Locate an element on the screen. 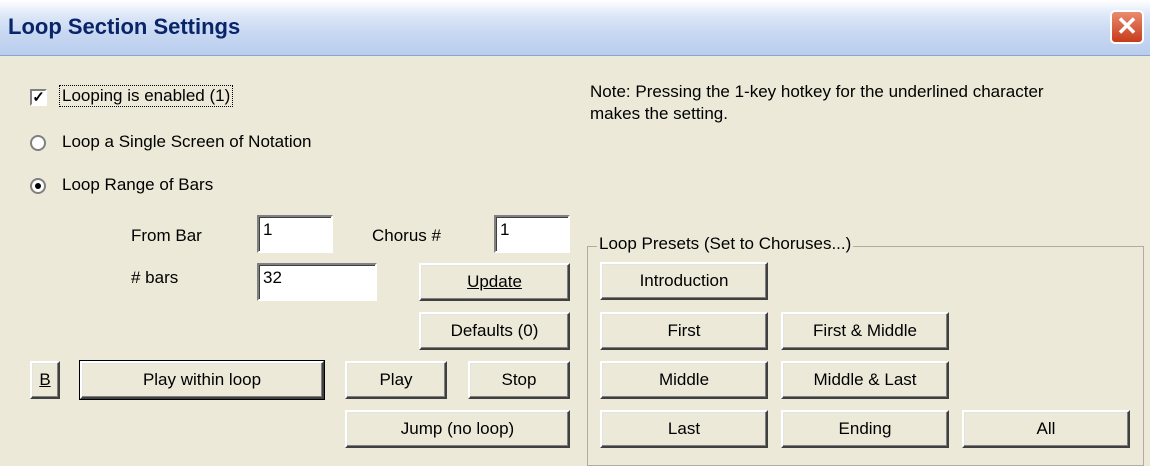 The image size is (1150, 466). preset-middle-last-button: Middle & Last is located at coordinates (865, 380).